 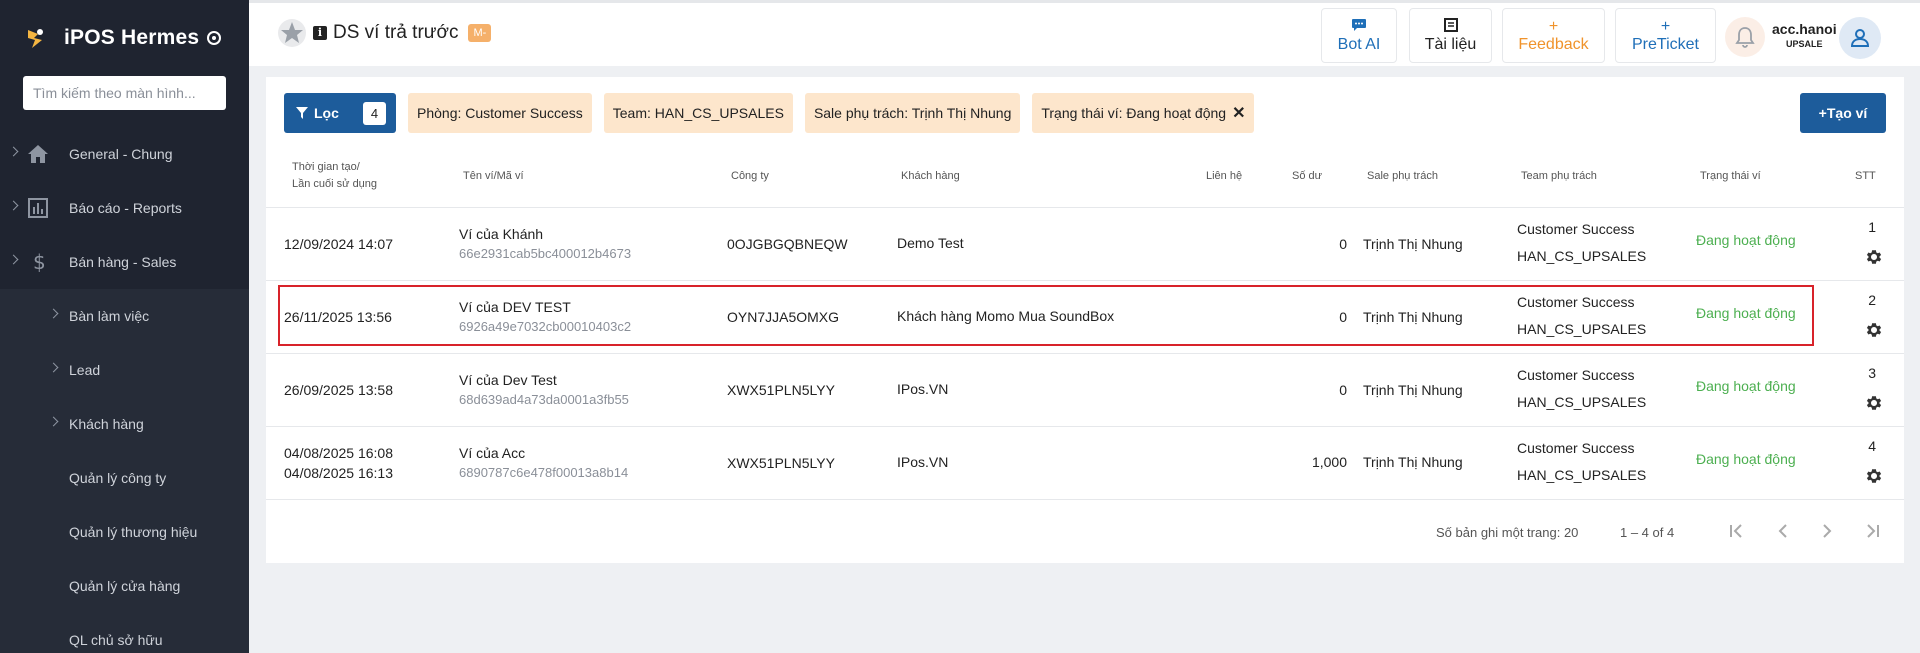 I want to click on cell-stt: 4, so click(x=1872, y=446).